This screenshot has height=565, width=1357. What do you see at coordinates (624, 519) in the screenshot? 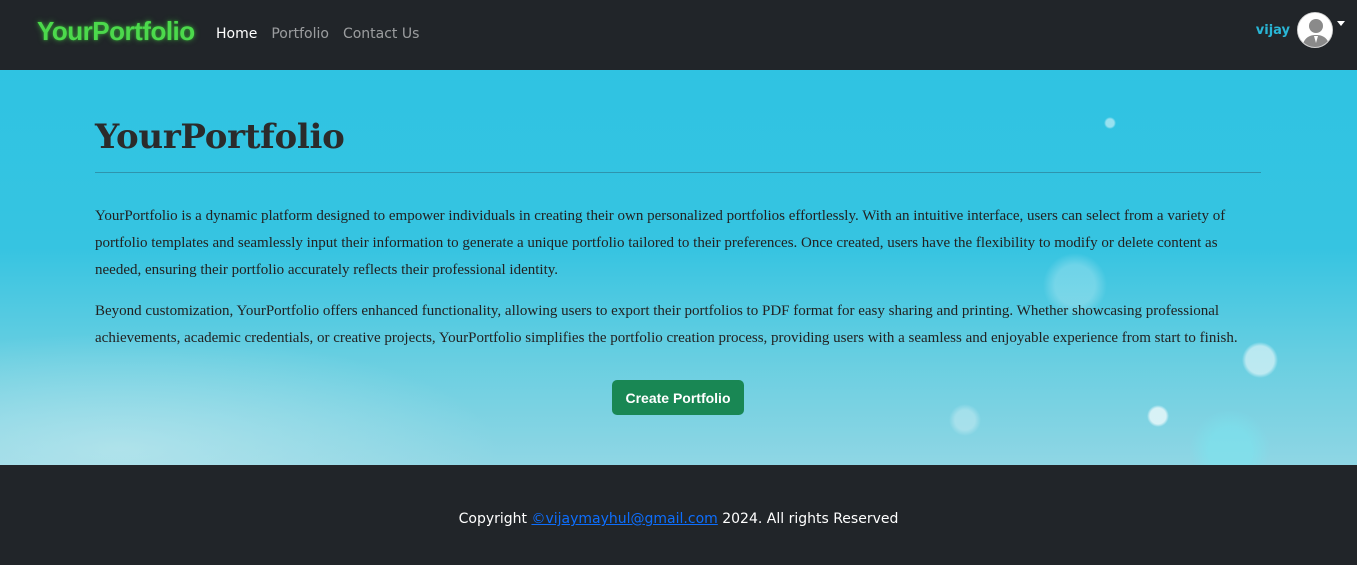
I see `email-link: ©vijaymayhul@gmail.com` at bounding box center [624, 519].